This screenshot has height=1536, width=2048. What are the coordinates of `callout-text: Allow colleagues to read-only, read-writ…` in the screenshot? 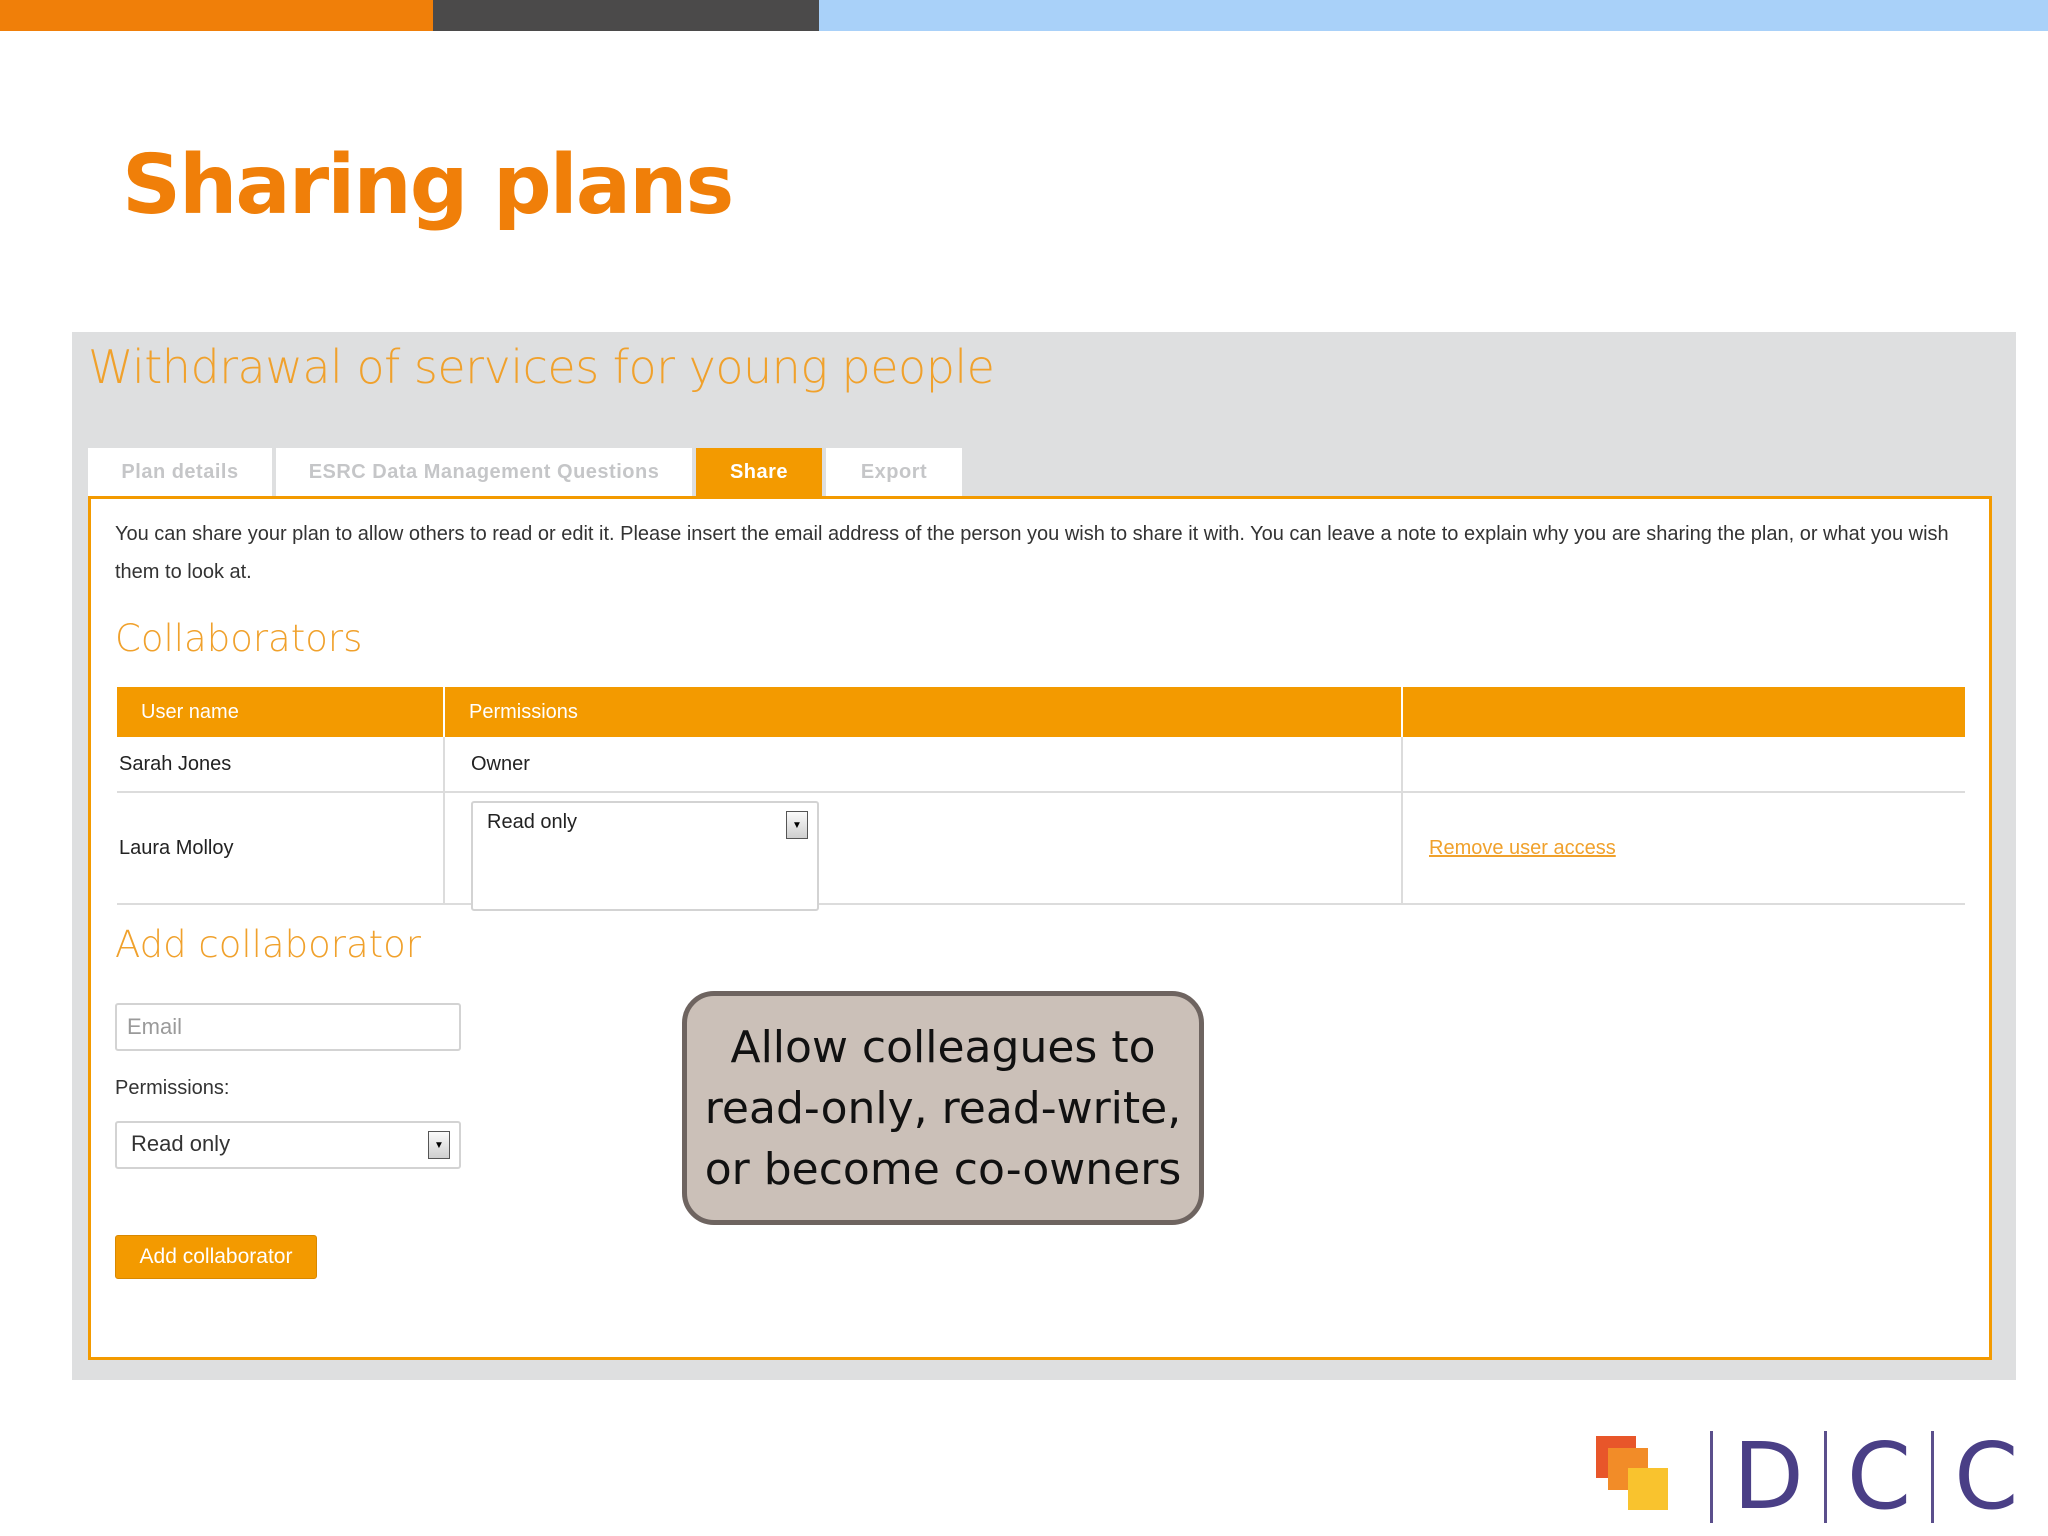 It's located at (943, 1108).